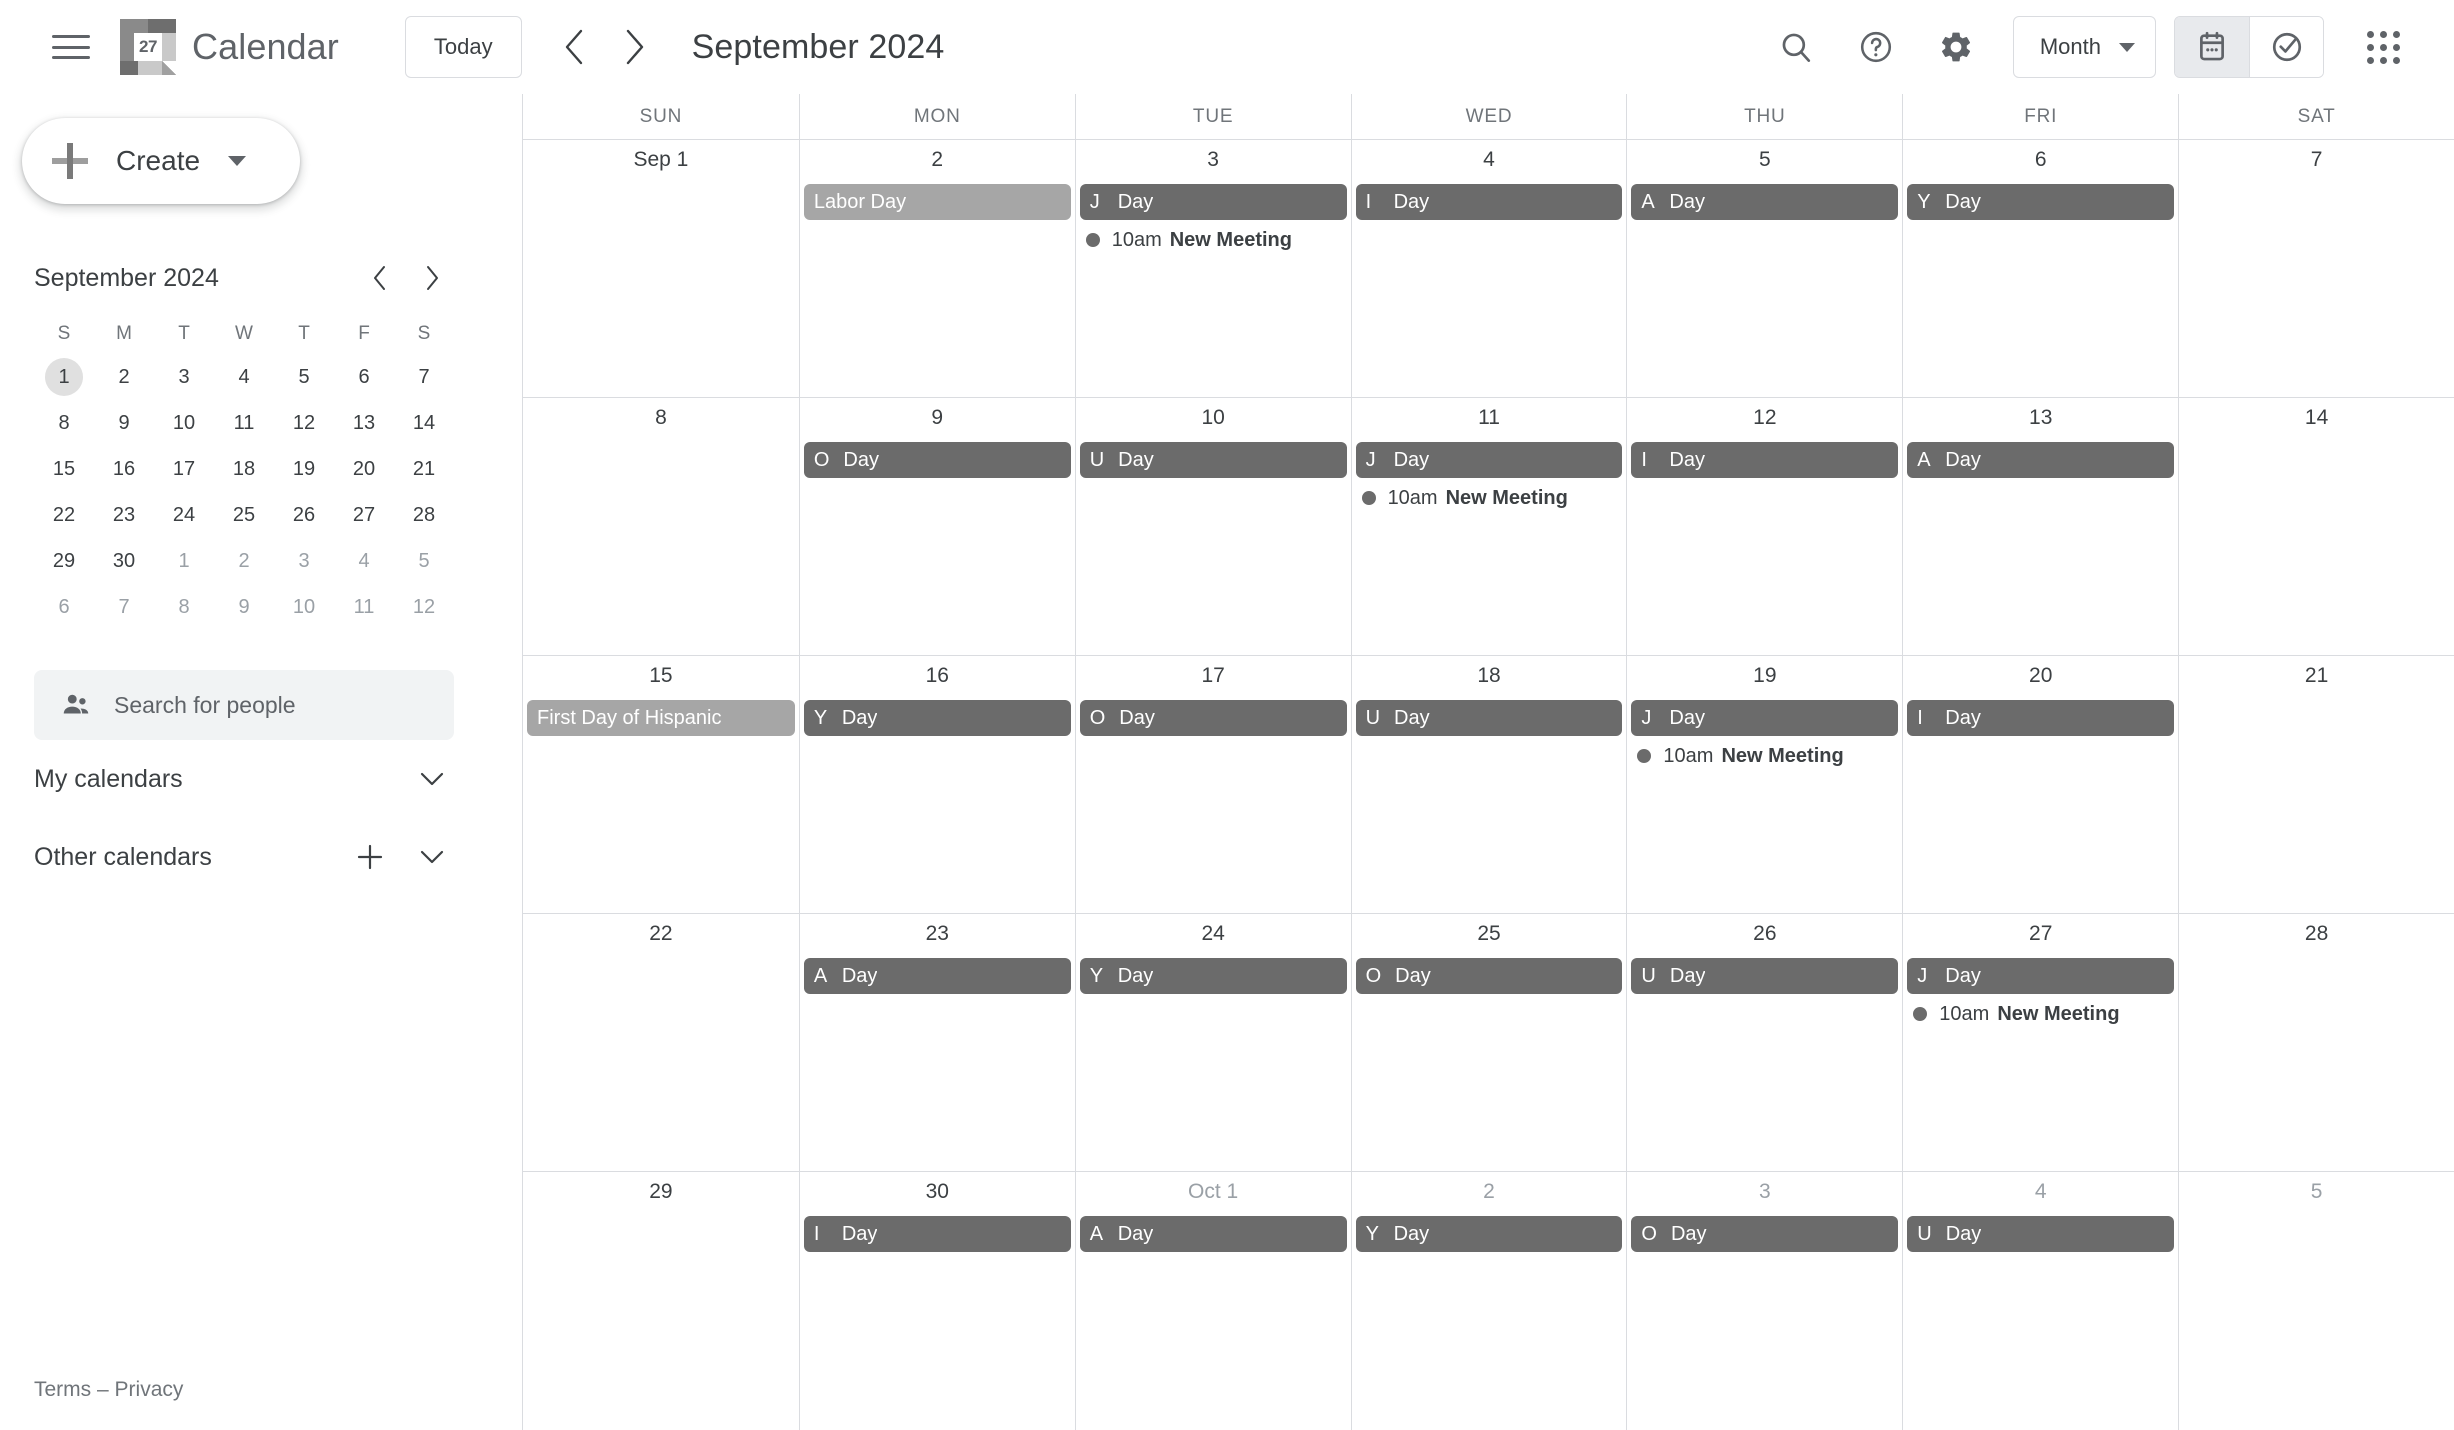  What do you see at coordinates (1764, 268) in the screenshot?
I see `calendar-day-cell: 5 A Day` at bounding box center [1764, 268].